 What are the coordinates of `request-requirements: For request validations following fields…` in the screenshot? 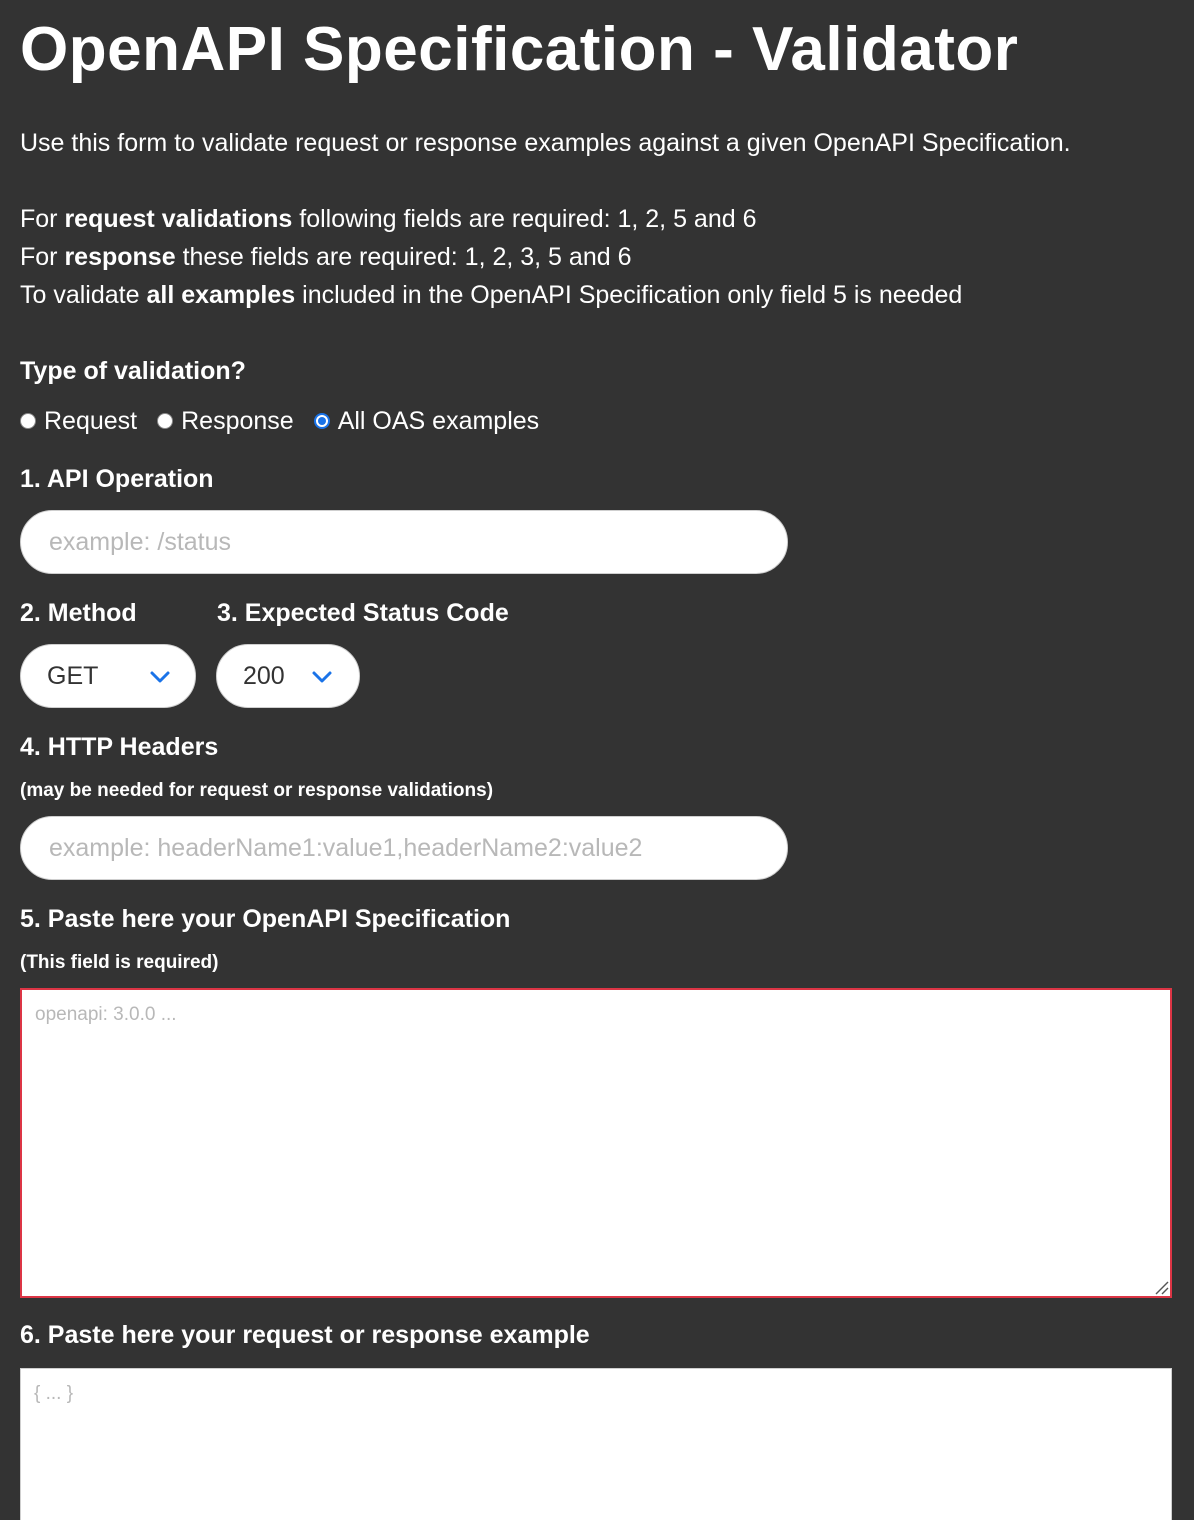 It's located at (388, 219).